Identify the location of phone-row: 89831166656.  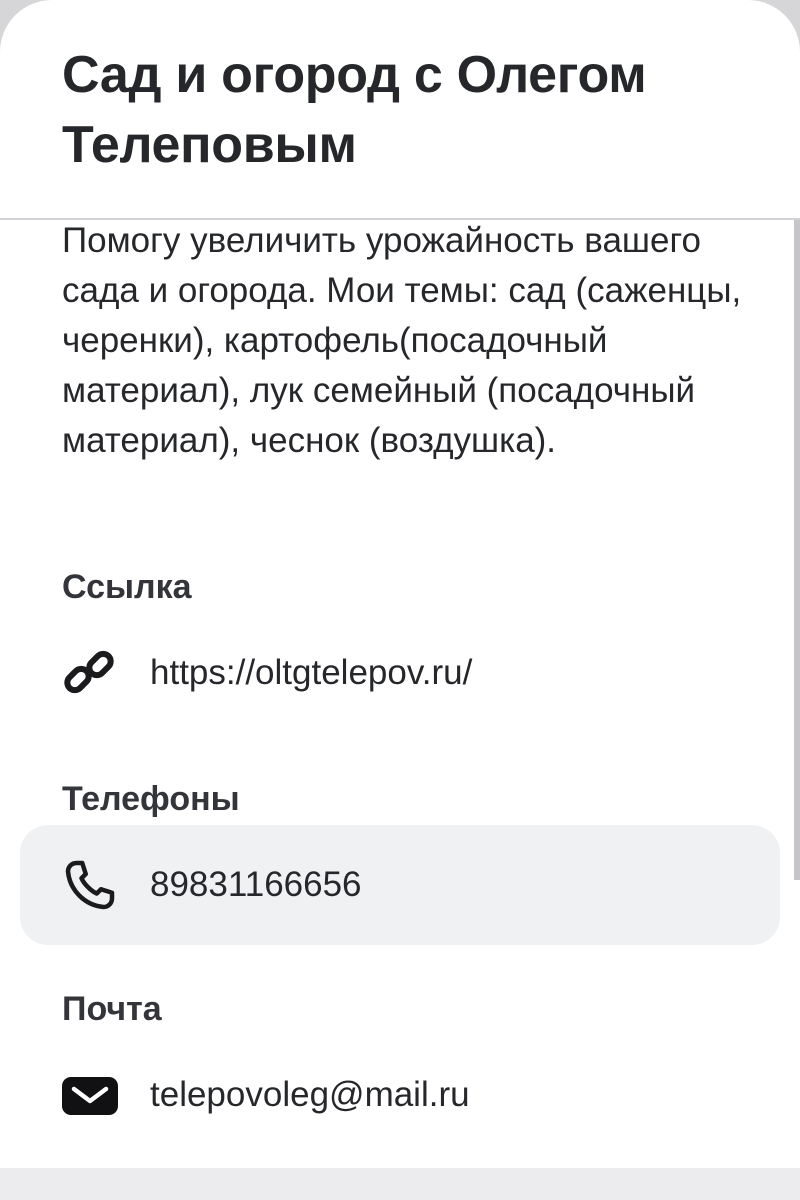
(400, 885).